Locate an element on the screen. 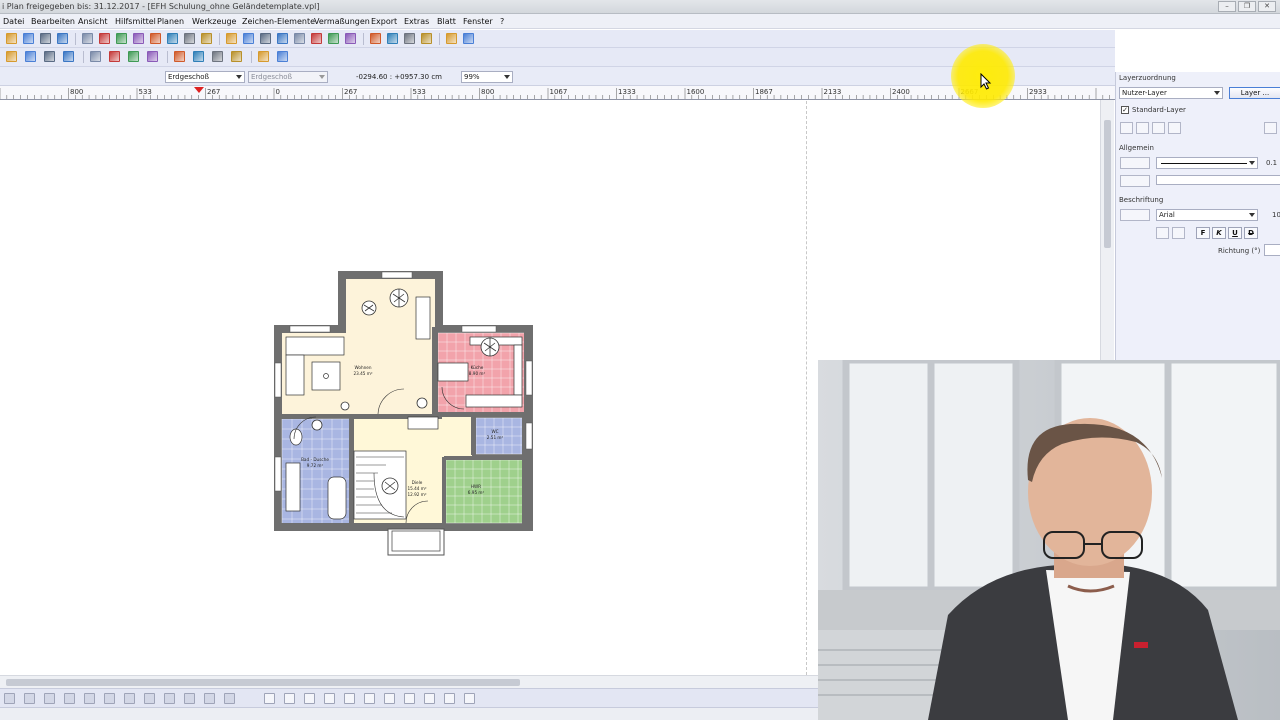 This screenshot has width=1280, height=720. layer-merge-icon is located at coordinates (1158, 128).